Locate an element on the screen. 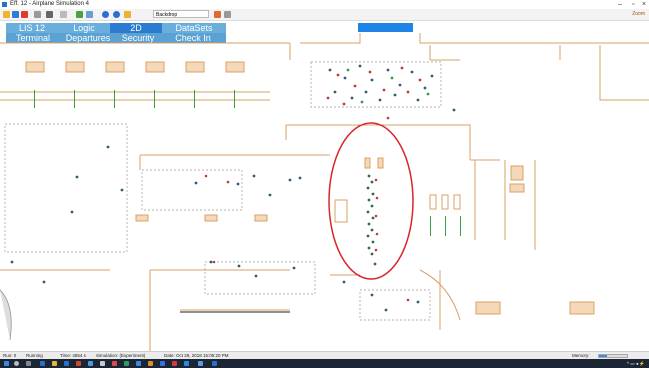 This screenshot has width=649, height=368. folder-icon is located at coordinates (127, 14).